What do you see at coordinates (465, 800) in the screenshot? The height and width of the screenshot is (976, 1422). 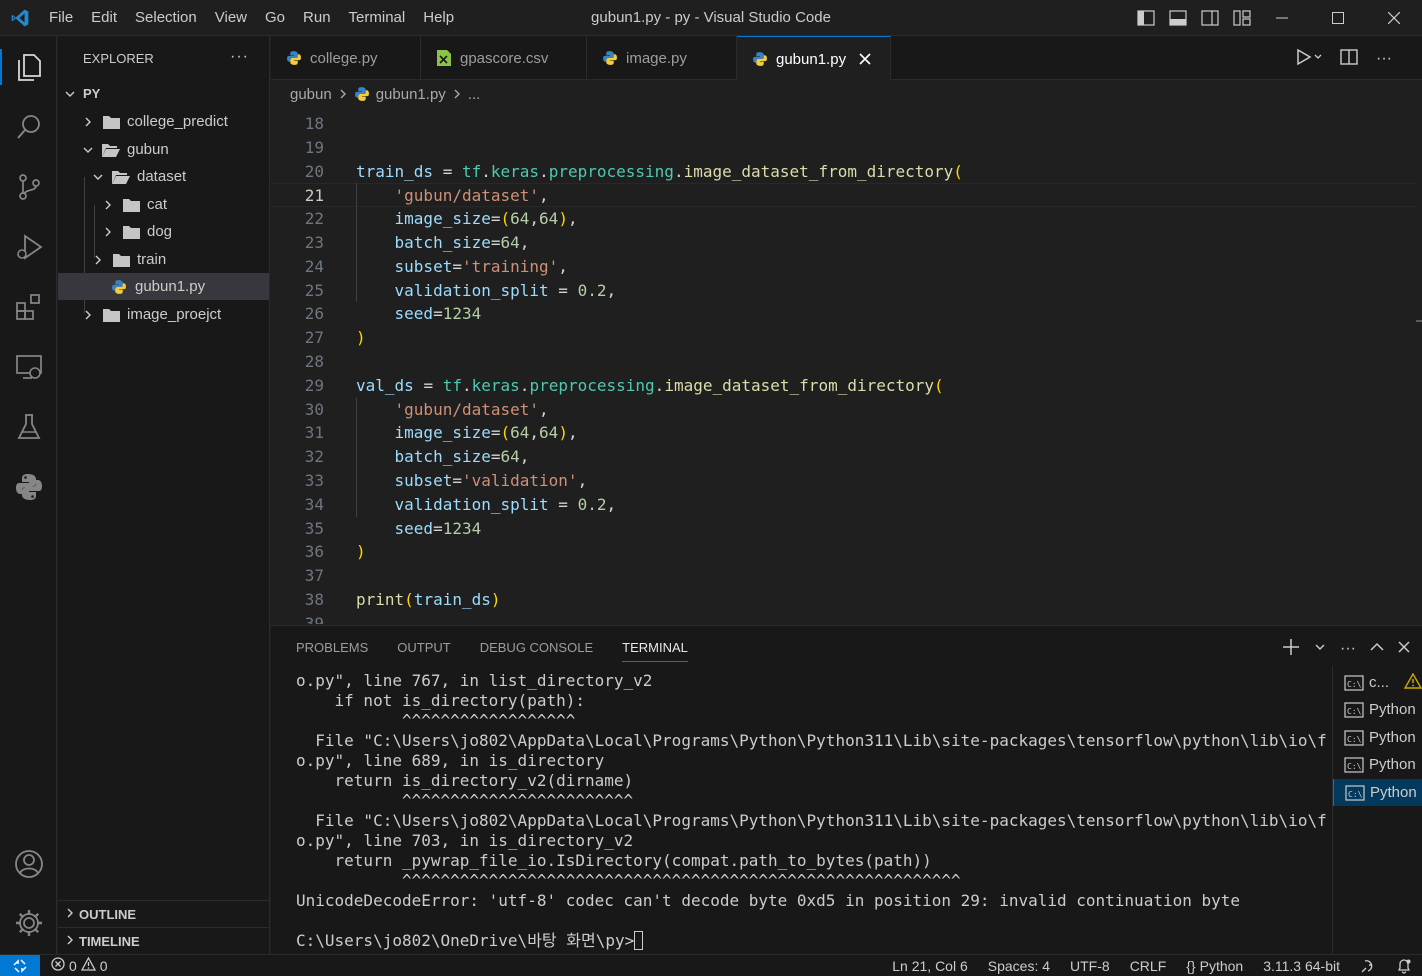 I see `terminal-line: ^^^^^^^^^^^^^^^^^^^^^^^^` at bounding box center [465, 800].